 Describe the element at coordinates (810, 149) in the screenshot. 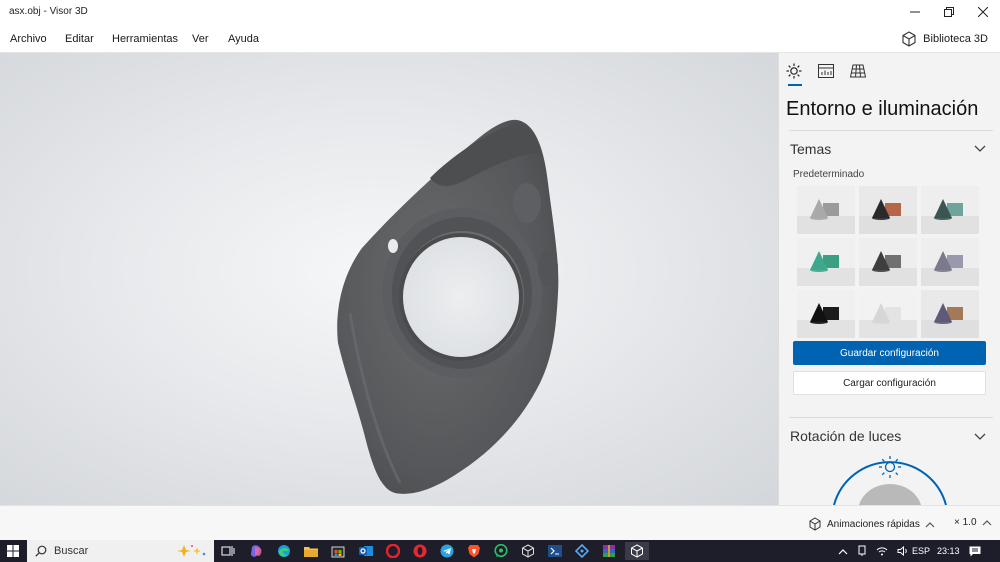

I see `themes-section-header: Temas` at that location.